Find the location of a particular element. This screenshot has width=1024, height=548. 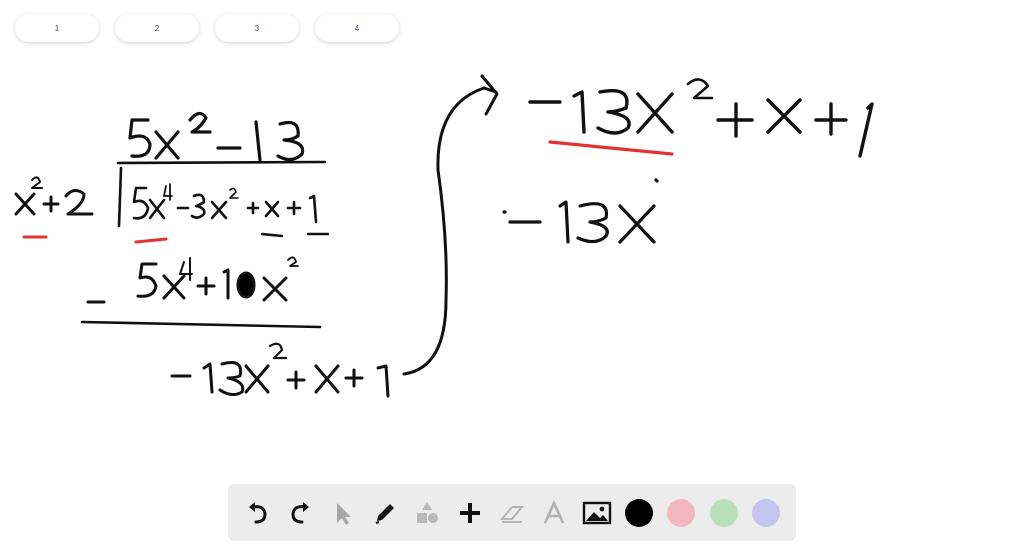

text-icon is located at coordinates (554, 513).